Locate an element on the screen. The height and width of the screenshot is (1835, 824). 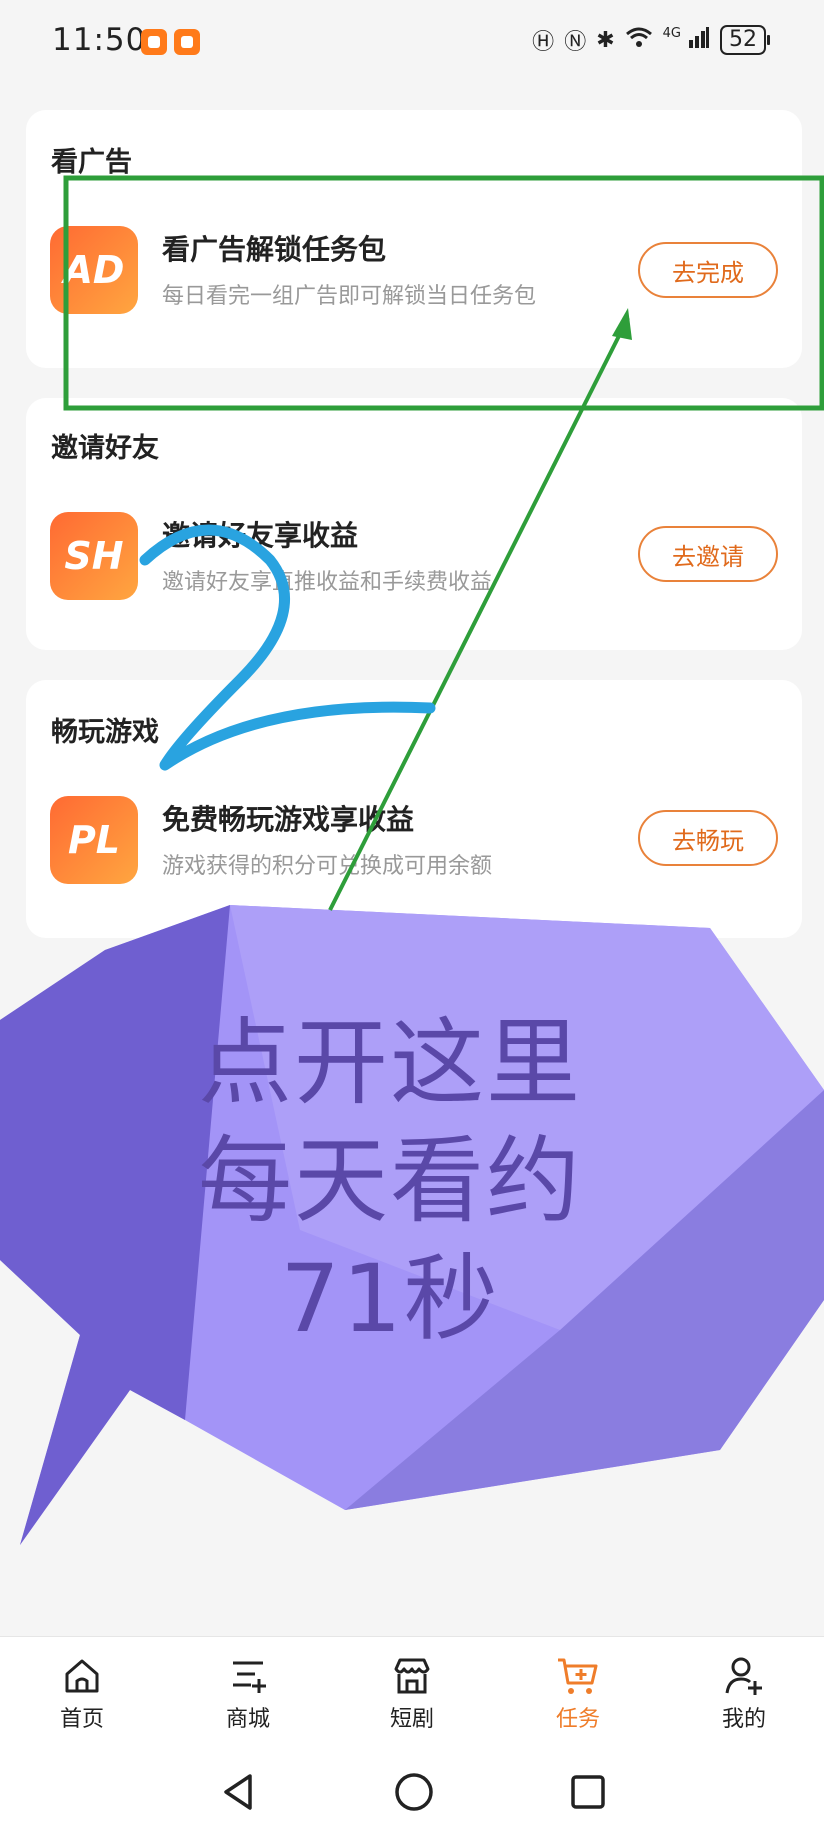
item-title: 邀请好友享收益 is located at coordinates (260, 535).